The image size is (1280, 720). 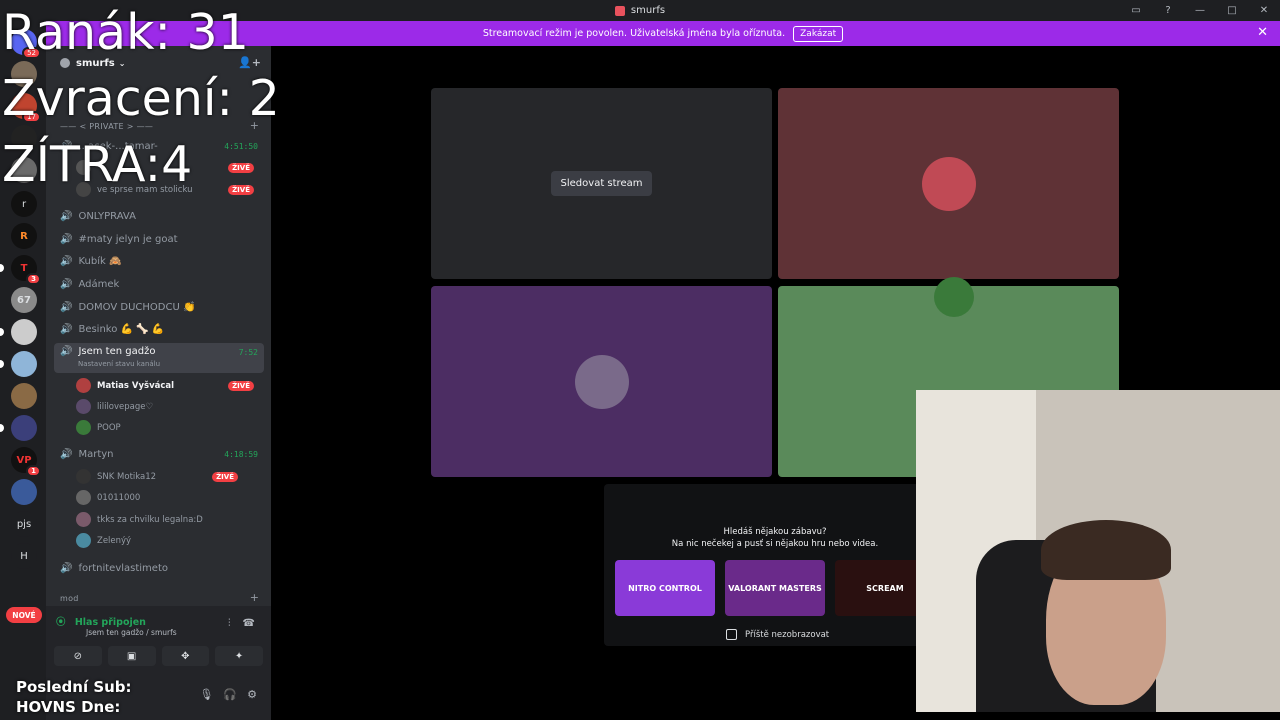 What do you see at coordinates (1200, 10) in the screenshot?
I see `minimize-button: —` at bounding box center [1200, 10].